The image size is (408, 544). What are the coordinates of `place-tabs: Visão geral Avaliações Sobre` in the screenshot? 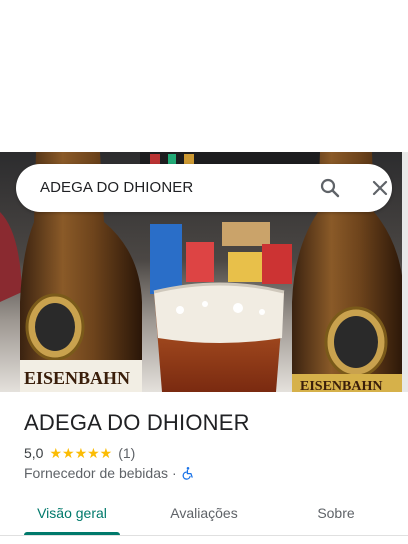 It's located at (204, 520).